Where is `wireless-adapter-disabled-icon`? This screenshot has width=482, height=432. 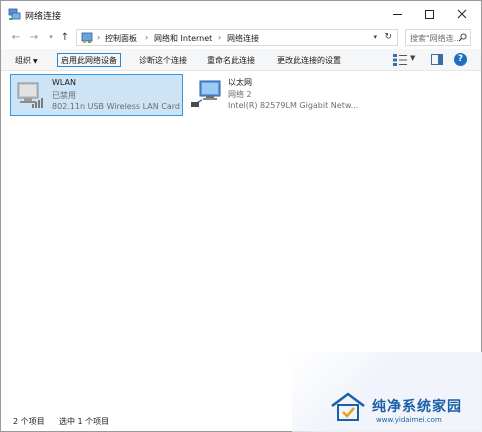 wireless-adapter-disabled-icon is located at coordinates (30, 95).